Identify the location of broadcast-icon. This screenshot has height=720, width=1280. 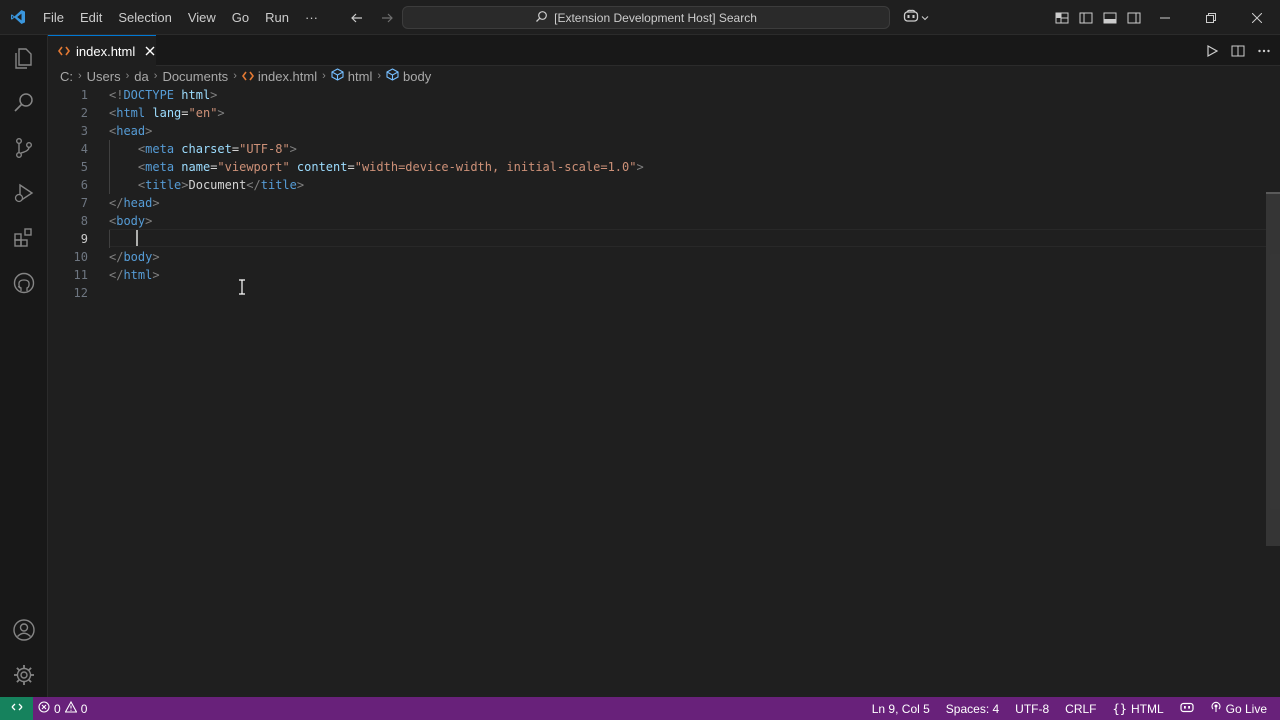
(1216, 708).